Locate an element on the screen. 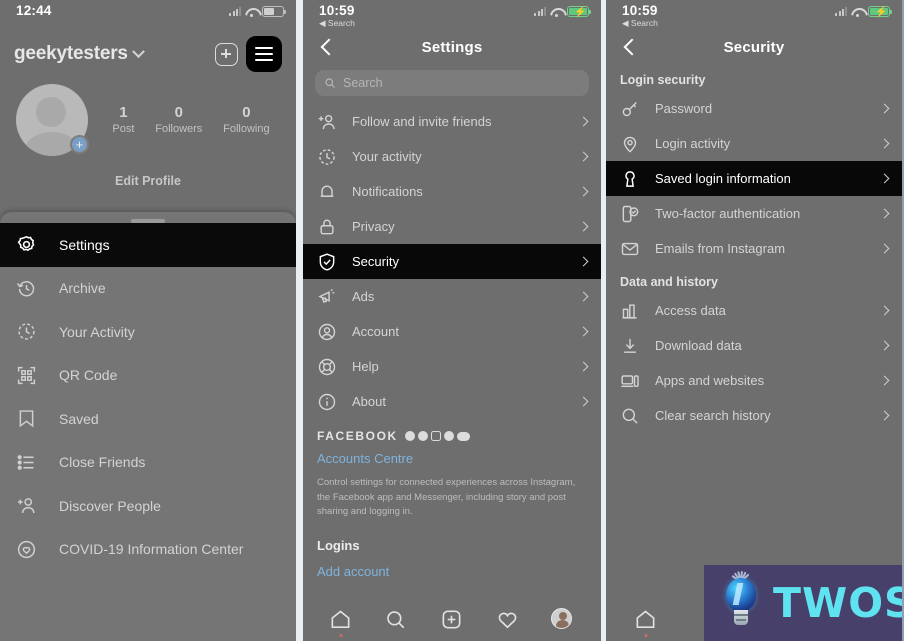 The height and width of the screenshot is (641, 904). bell-icon is located at coordinates (327, 192).